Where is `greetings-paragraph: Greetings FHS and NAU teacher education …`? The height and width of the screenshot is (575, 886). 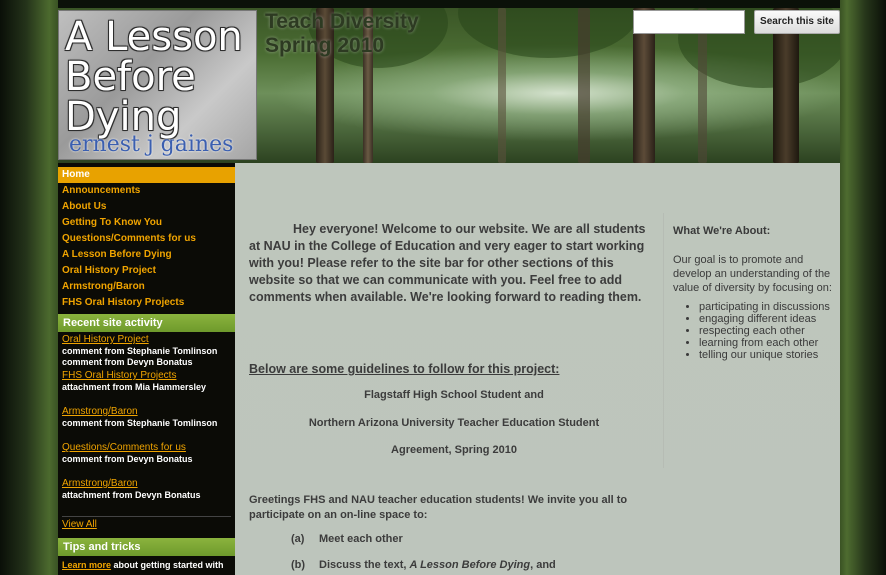
greetings-paragraph: Greetings FHS and NAU teacher education … is located at coordinates (438, 507).